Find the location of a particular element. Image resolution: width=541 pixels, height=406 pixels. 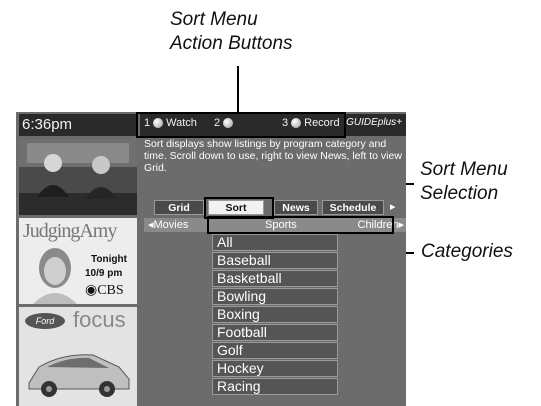

show-title: JudgingAmy is located at coordinates (70, 231).